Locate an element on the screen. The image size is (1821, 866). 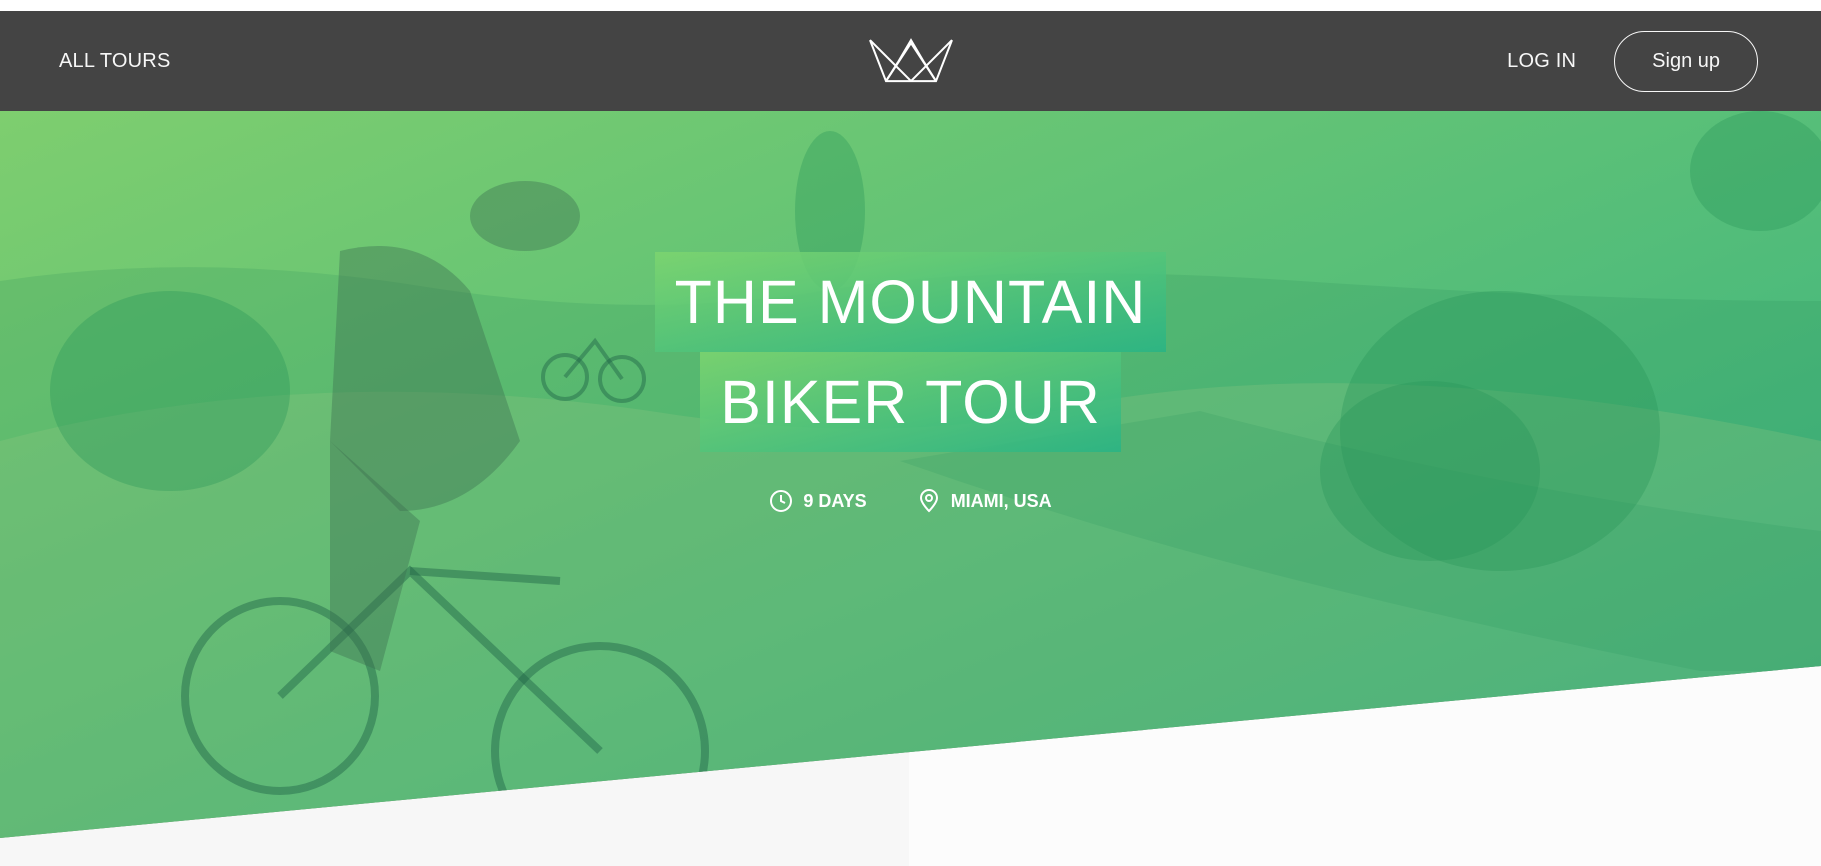
clock-icon is located at coordinates (781, 501).